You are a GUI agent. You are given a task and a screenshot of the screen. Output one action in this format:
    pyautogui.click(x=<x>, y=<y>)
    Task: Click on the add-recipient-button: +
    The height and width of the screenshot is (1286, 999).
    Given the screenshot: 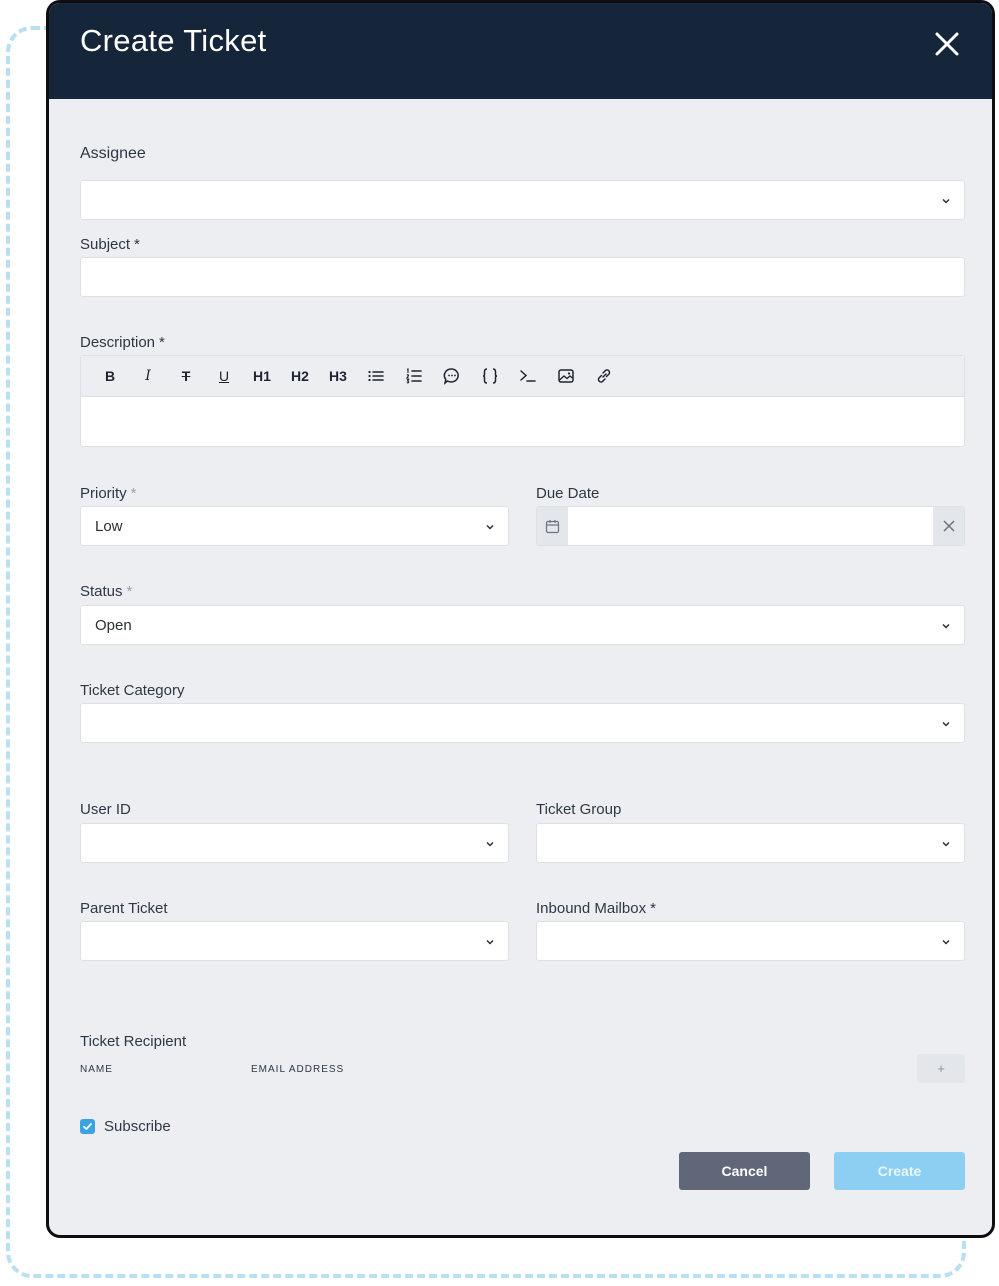 What is the action you would take?
    pyautogui.click(x=941, y=1068)
    